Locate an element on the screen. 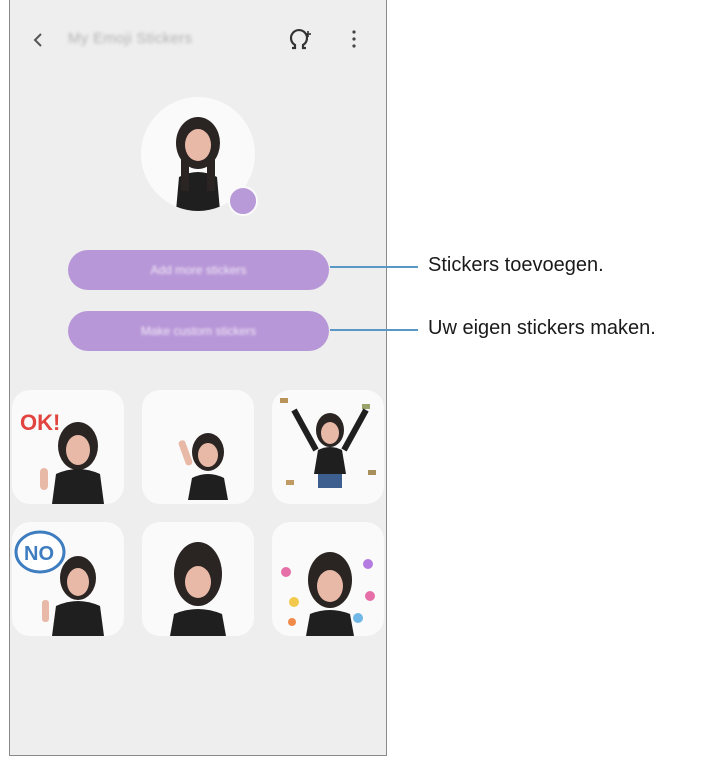 The height and width of the screenshot is (758, 727). chevron-left-icon is located at coordinates (37, 40).